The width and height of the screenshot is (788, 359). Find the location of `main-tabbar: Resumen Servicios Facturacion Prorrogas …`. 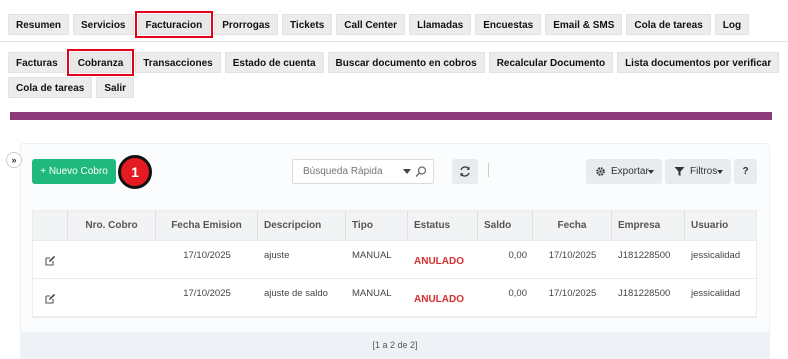

main-tabbar: Resumen Servicios Facturacion Prorrogas … is located at coordinates (379, 24).